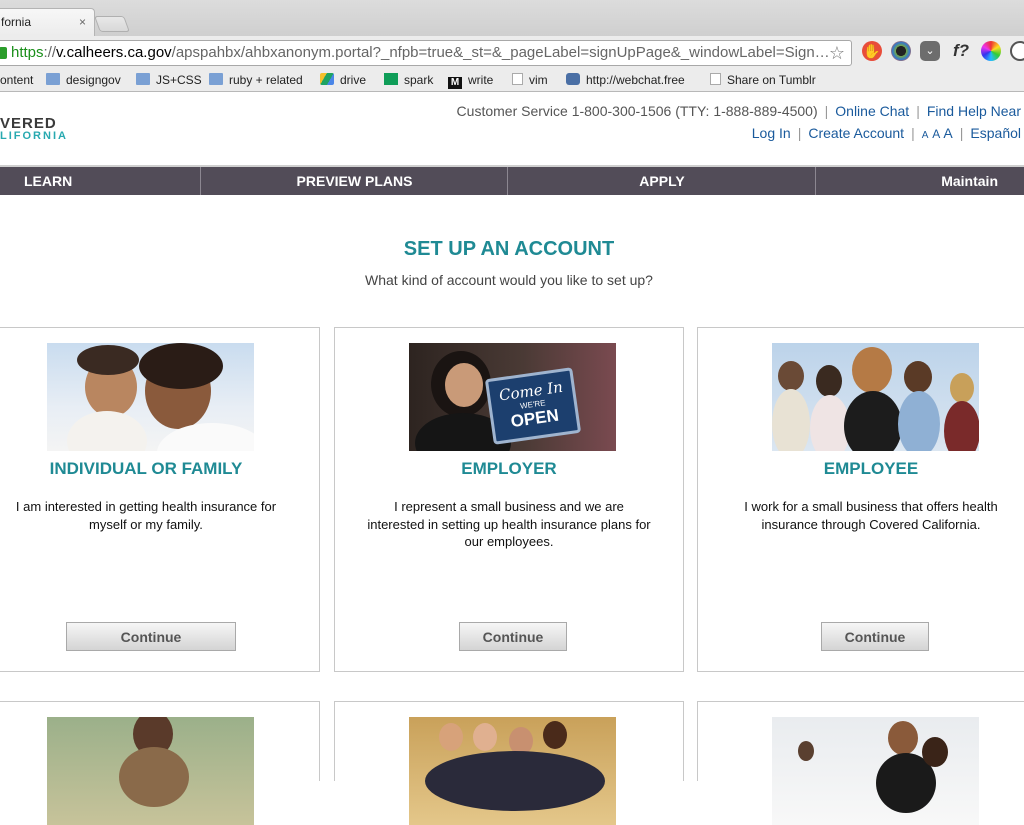 This screenshot has height=825, width=1024. What do you see at coordinates (391, 79) in the screenshot?
I see `sheets-icon` at bounding box center [391, 79].